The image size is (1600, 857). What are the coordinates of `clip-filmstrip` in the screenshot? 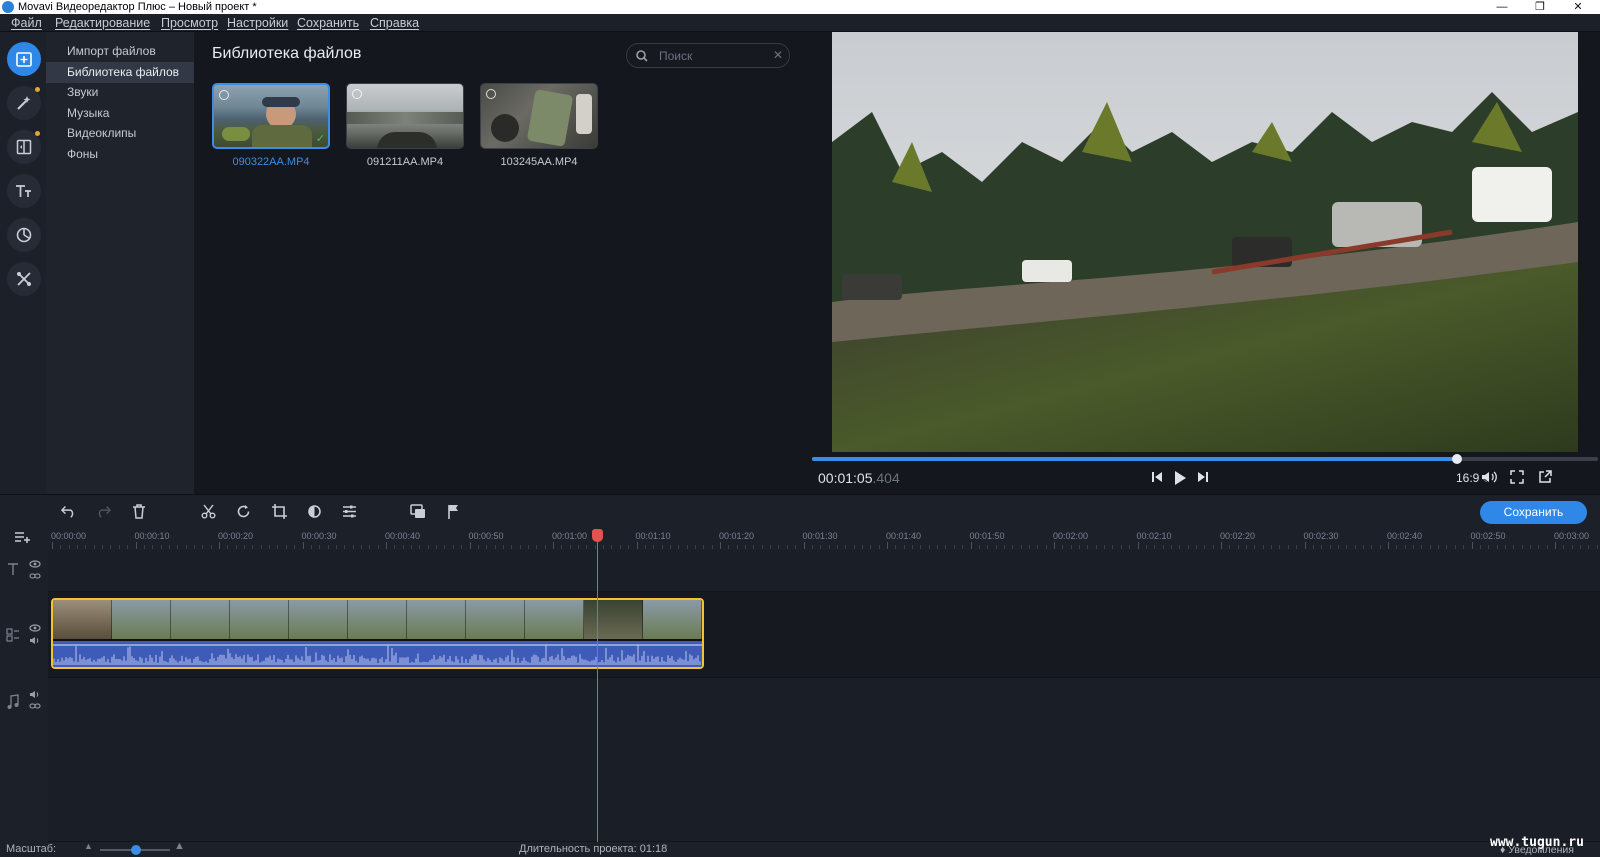 It's located at (377, 619).